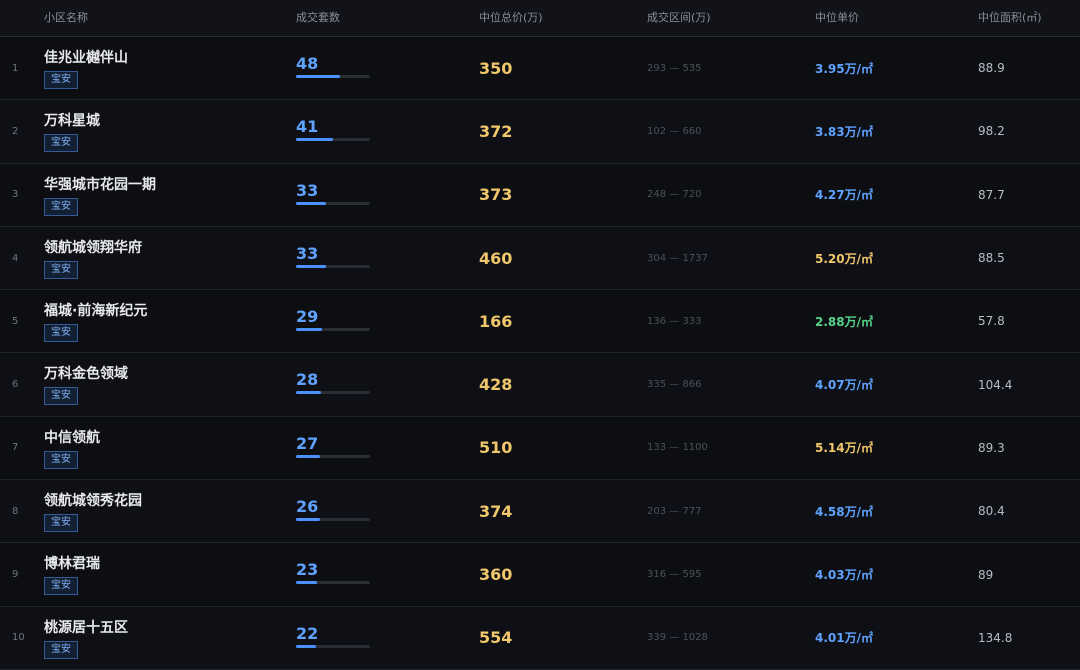 This screenshot has height=670, width=1080. Describe the element at coordinates (307, 507) in the screenshot. I see `deal-count: 26` at that location.